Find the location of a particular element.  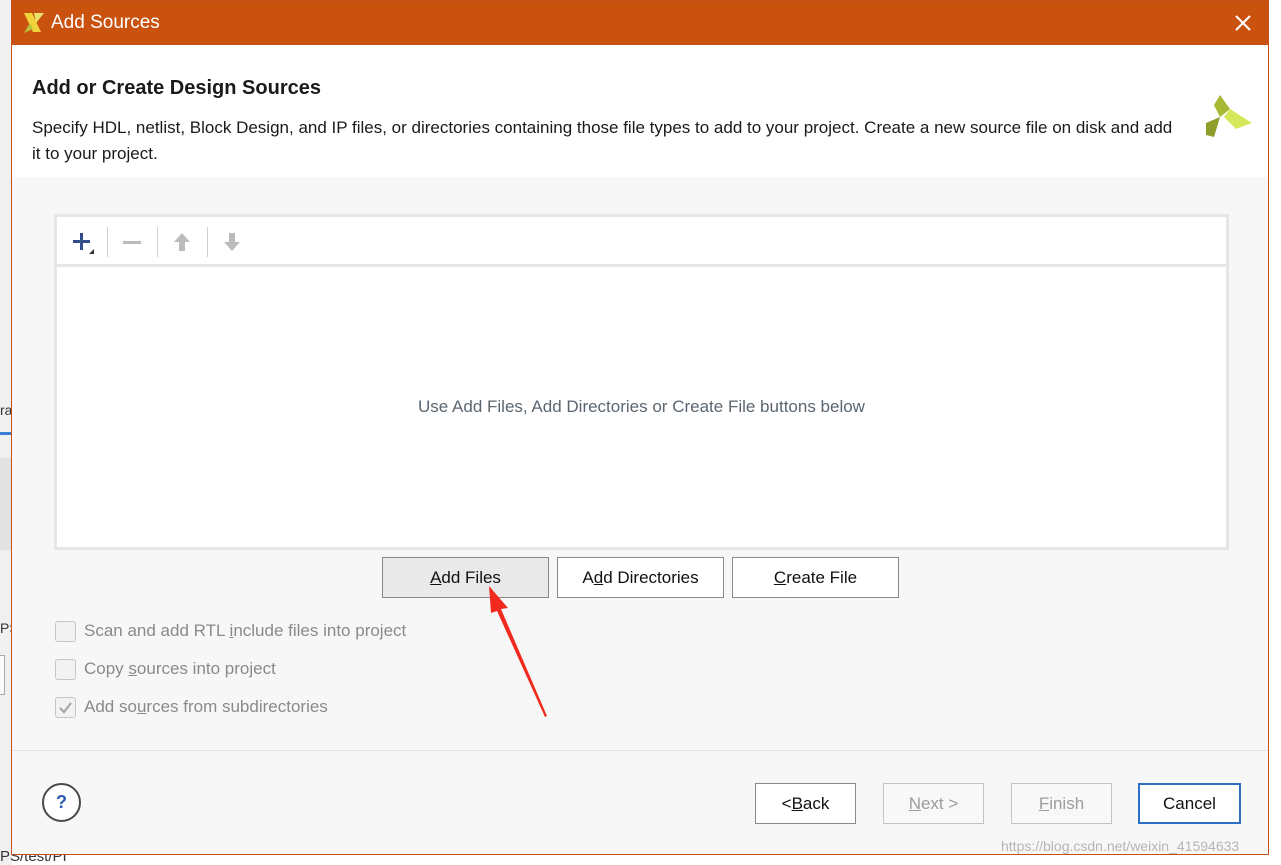

minus-icon is located at coordinates (132, 242).